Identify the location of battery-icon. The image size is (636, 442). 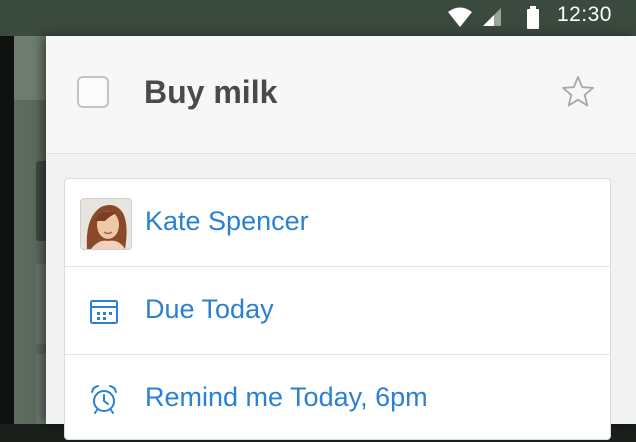
(533, 17).